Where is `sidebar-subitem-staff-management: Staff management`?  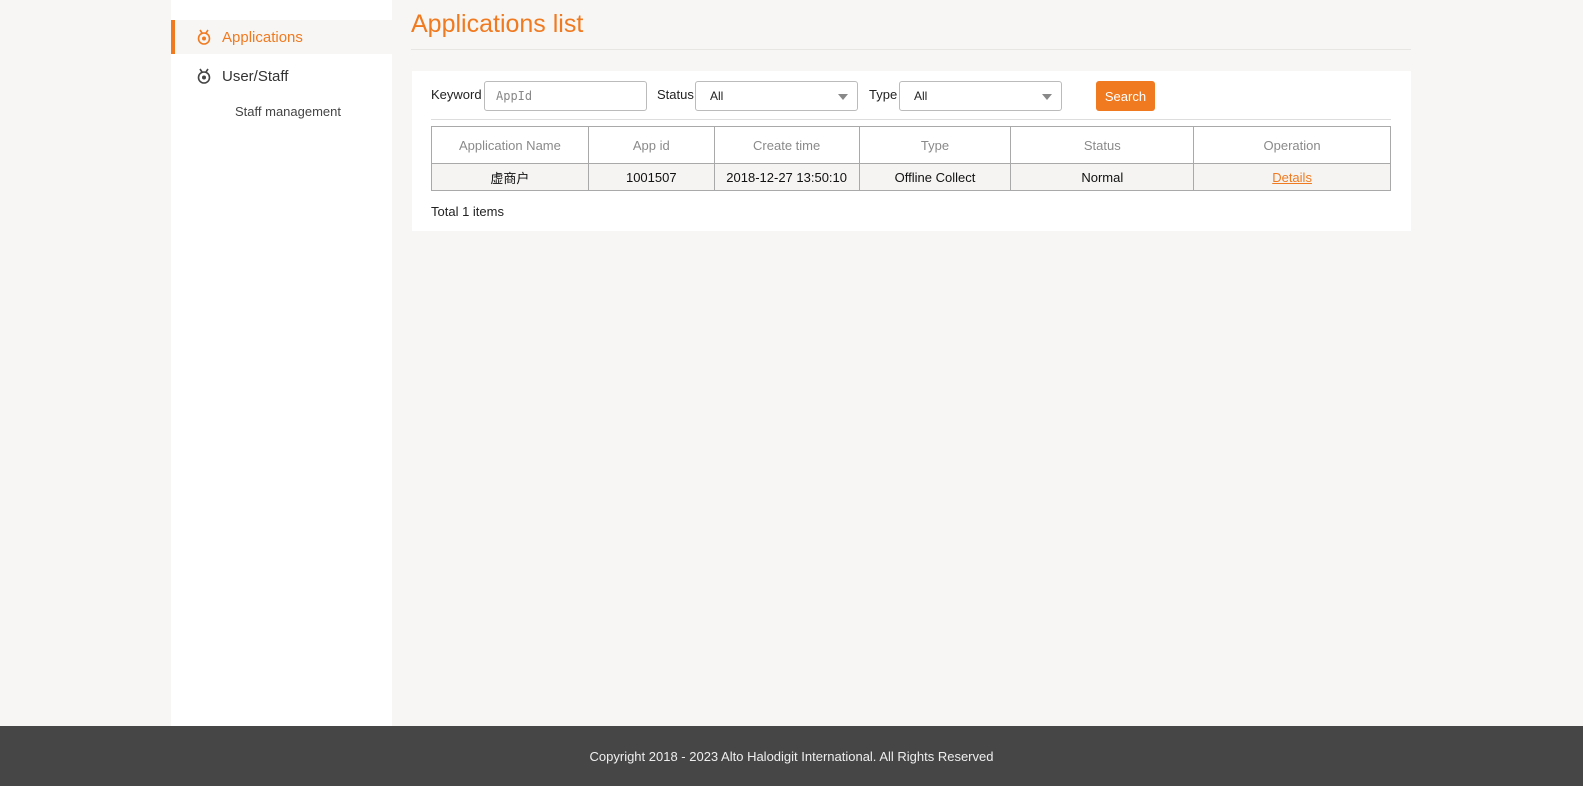 sidebar-subitem-staff-management: Staff management is located at coordinates (288, 111).